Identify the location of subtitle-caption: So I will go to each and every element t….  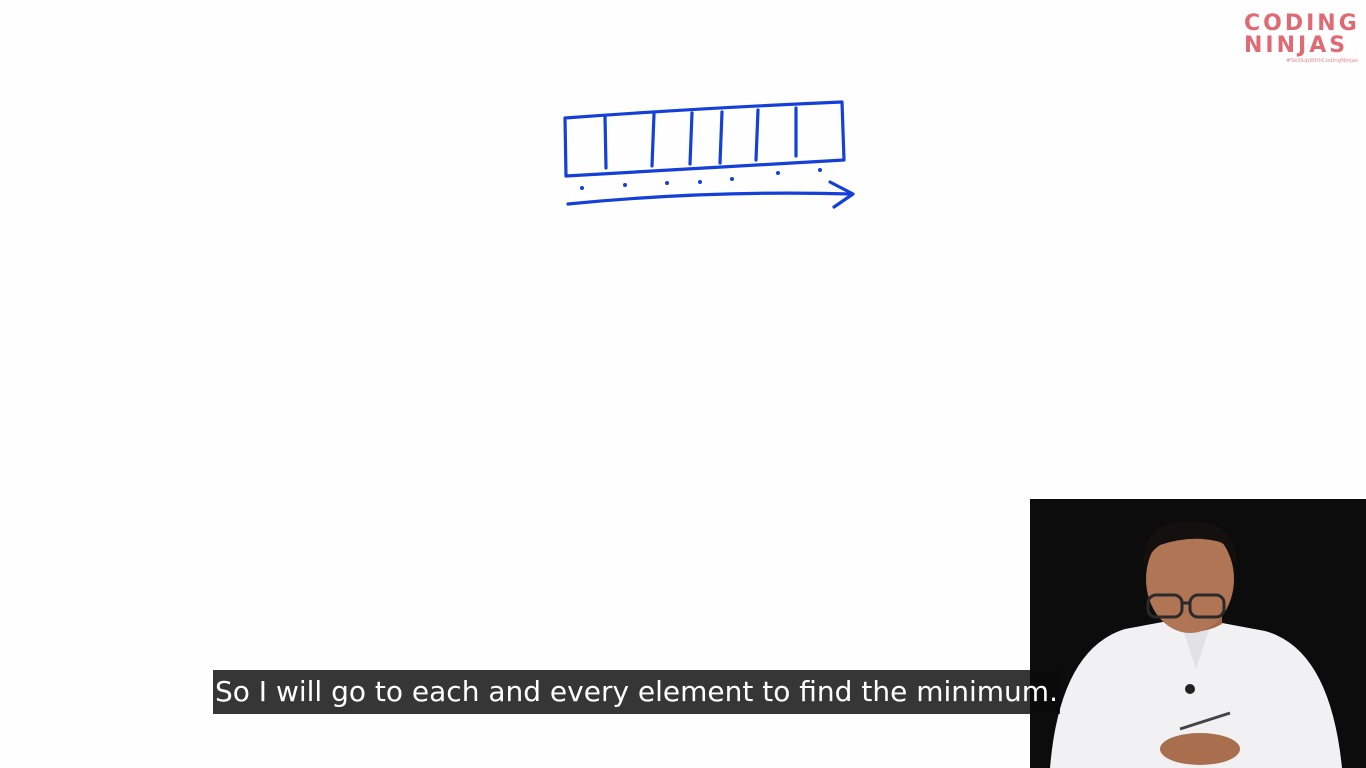
(636, 692).